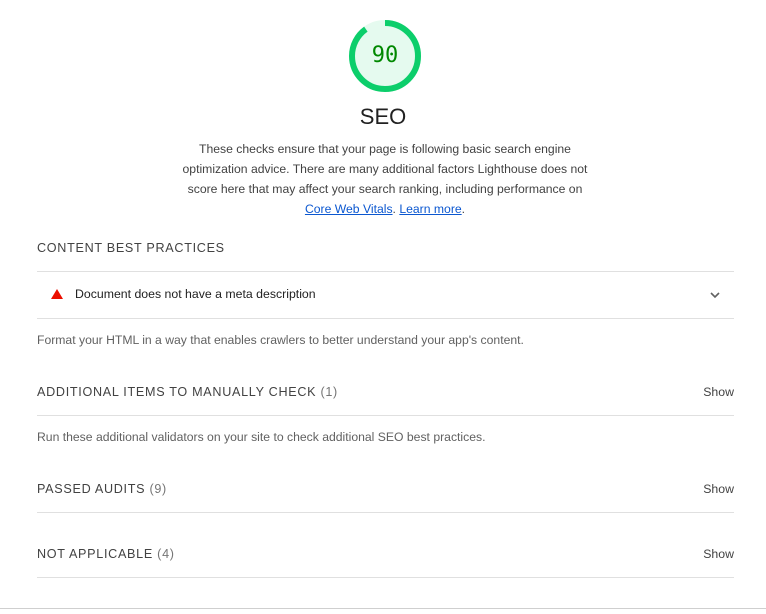 This screenshot has height=614, width=766. I want to click on manual-checks-count: (1), so click(329, 392).